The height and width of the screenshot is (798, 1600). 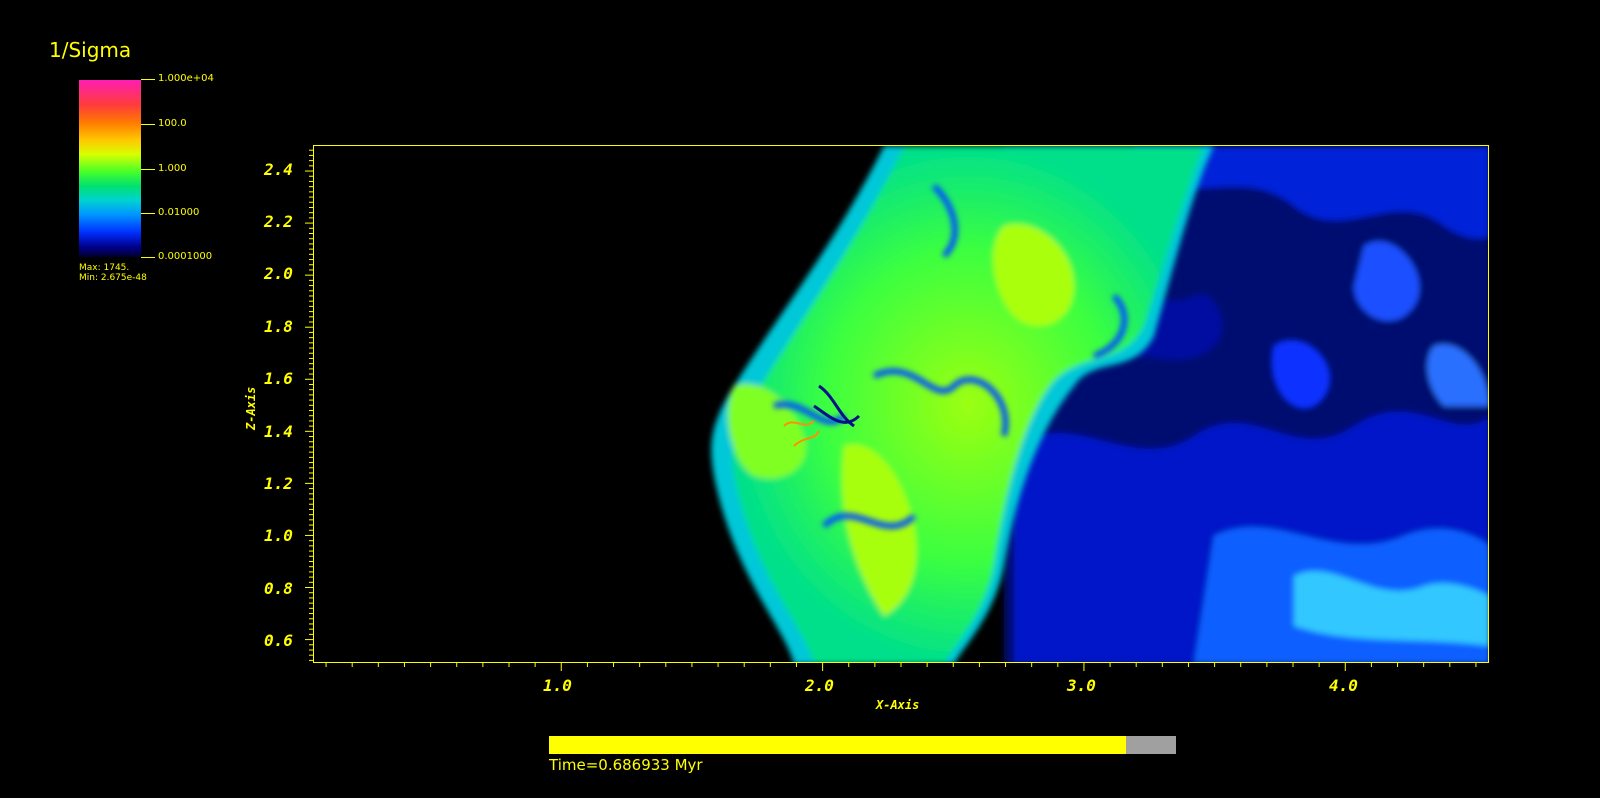 I want to click on time-label: Time=0.686933 Myr, so click(x=626, y=765).